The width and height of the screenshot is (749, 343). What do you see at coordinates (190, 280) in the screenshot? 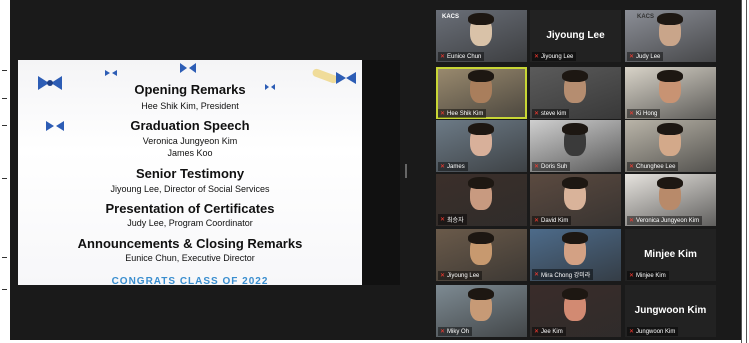
I see `slide-footer: CONGRATS CLASS OF 2022` at bounding box center [190, 280].